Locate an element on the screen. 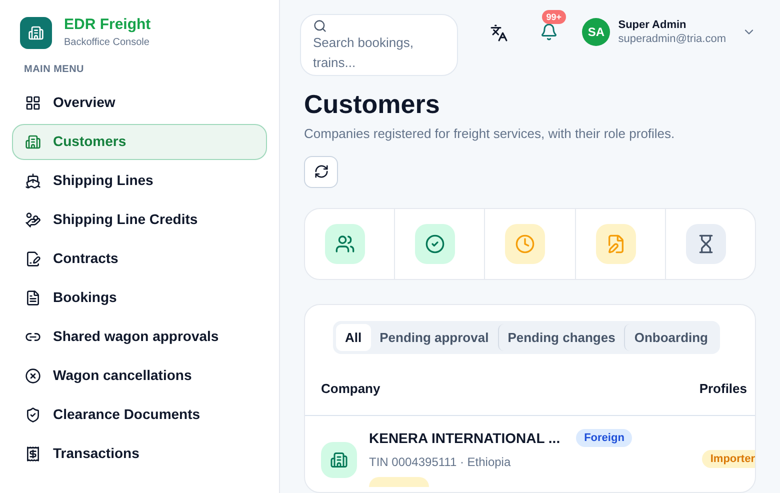 The width and height of the screenshot is (780, 493). filter-tab: Onboarding is located at coordinates (671, 337).